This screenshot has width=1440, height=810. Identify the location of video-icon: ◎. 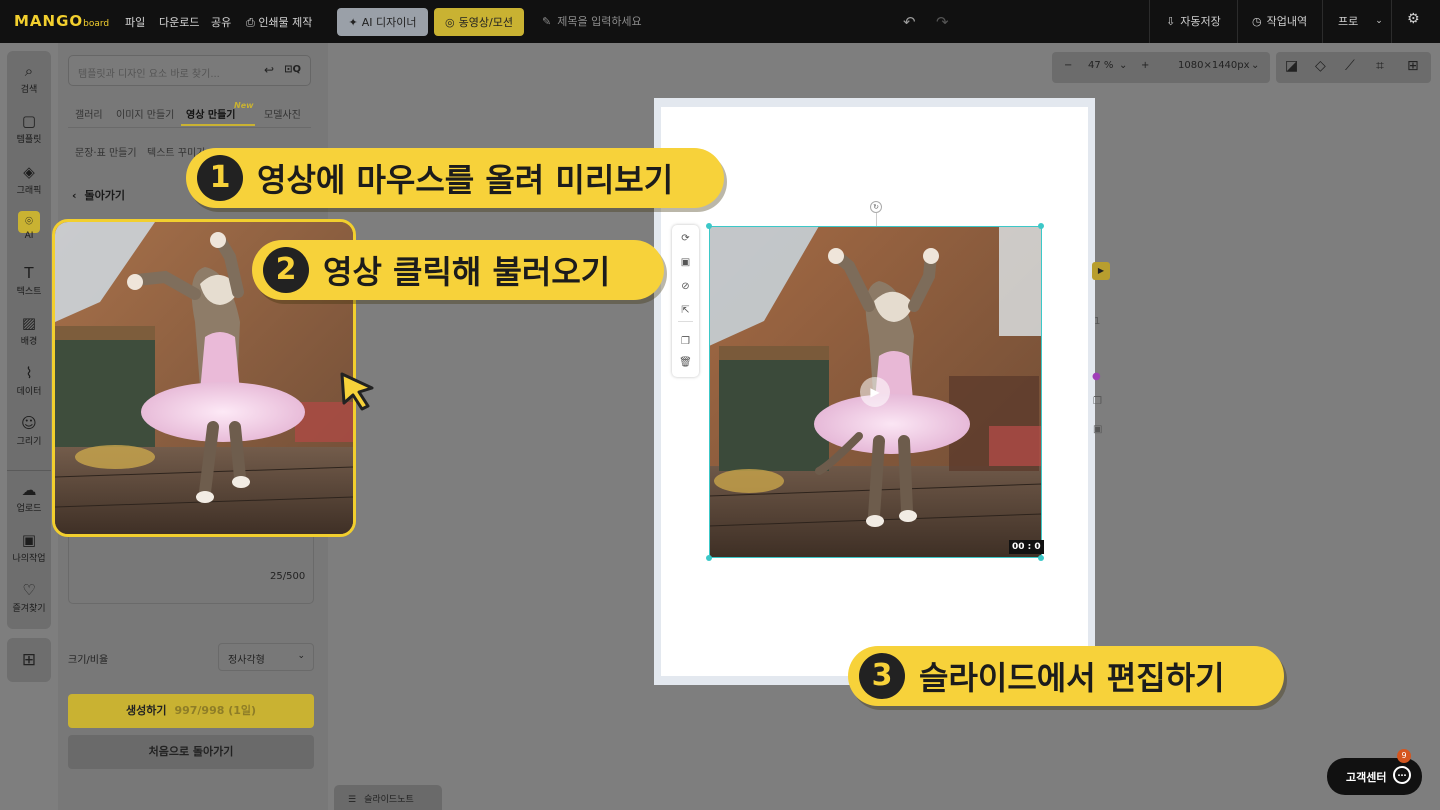
(450, 22).